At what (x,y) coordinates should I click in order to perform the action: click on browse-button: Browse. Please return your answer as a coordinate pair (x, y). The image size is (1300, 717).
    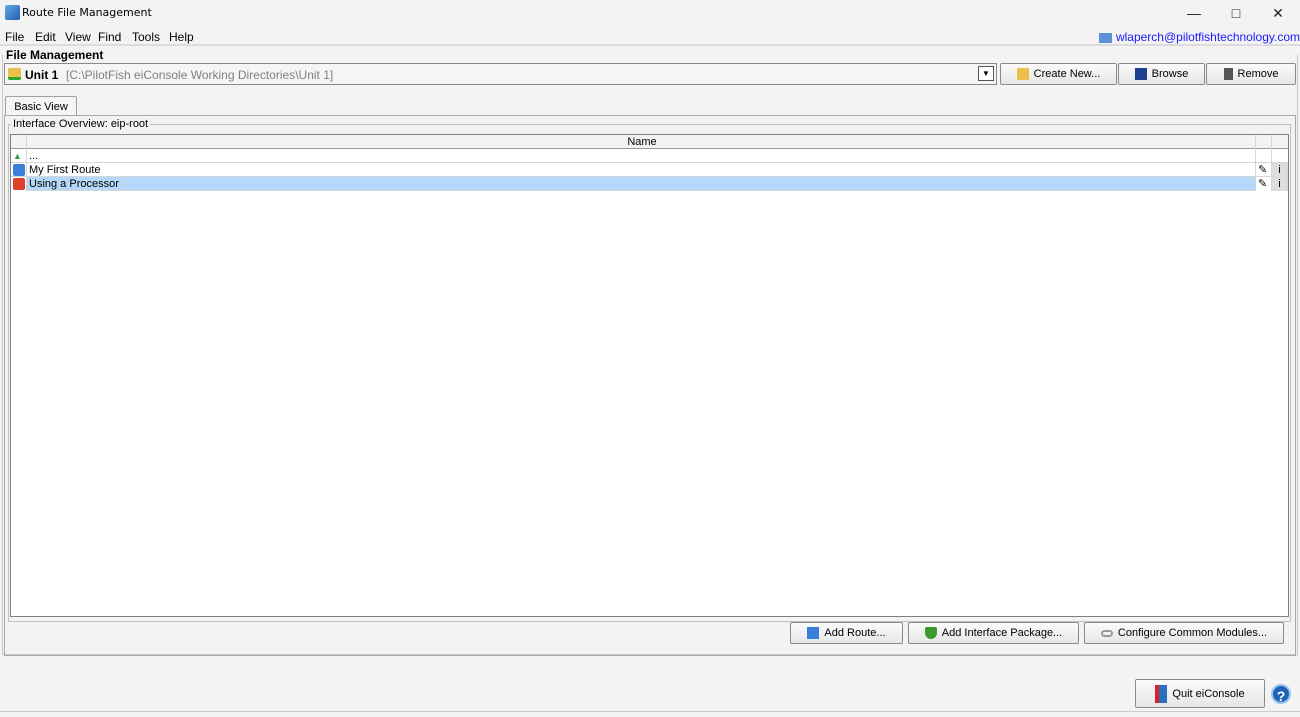
    Looking at the image, I should click on (1161, 74).